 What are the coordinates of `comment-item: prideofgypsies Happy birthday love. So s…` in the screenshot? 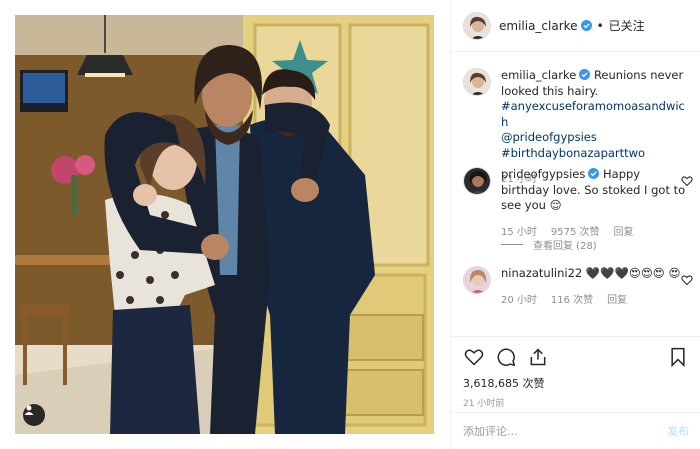 It's located at (579, 202).